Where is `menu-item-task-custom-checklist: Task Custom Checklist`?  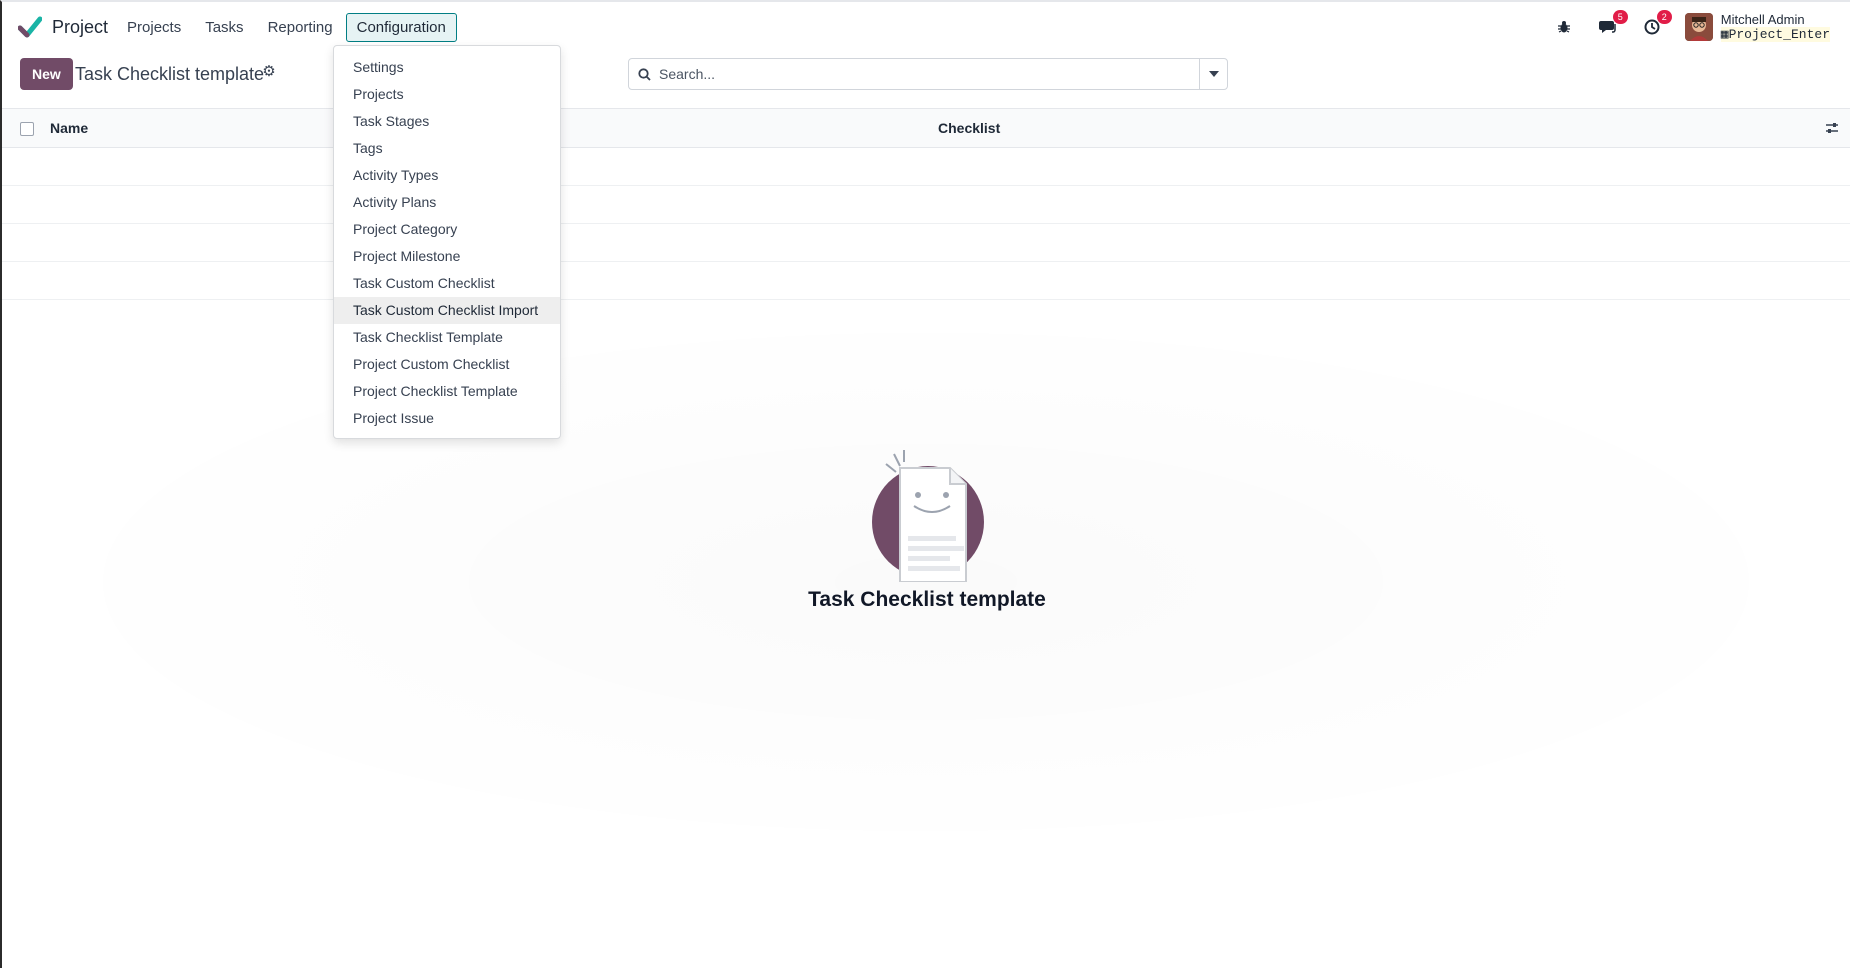
menu-item-task-custom-checklist: Task Custom Checklist is located at coordinates (447, 283).